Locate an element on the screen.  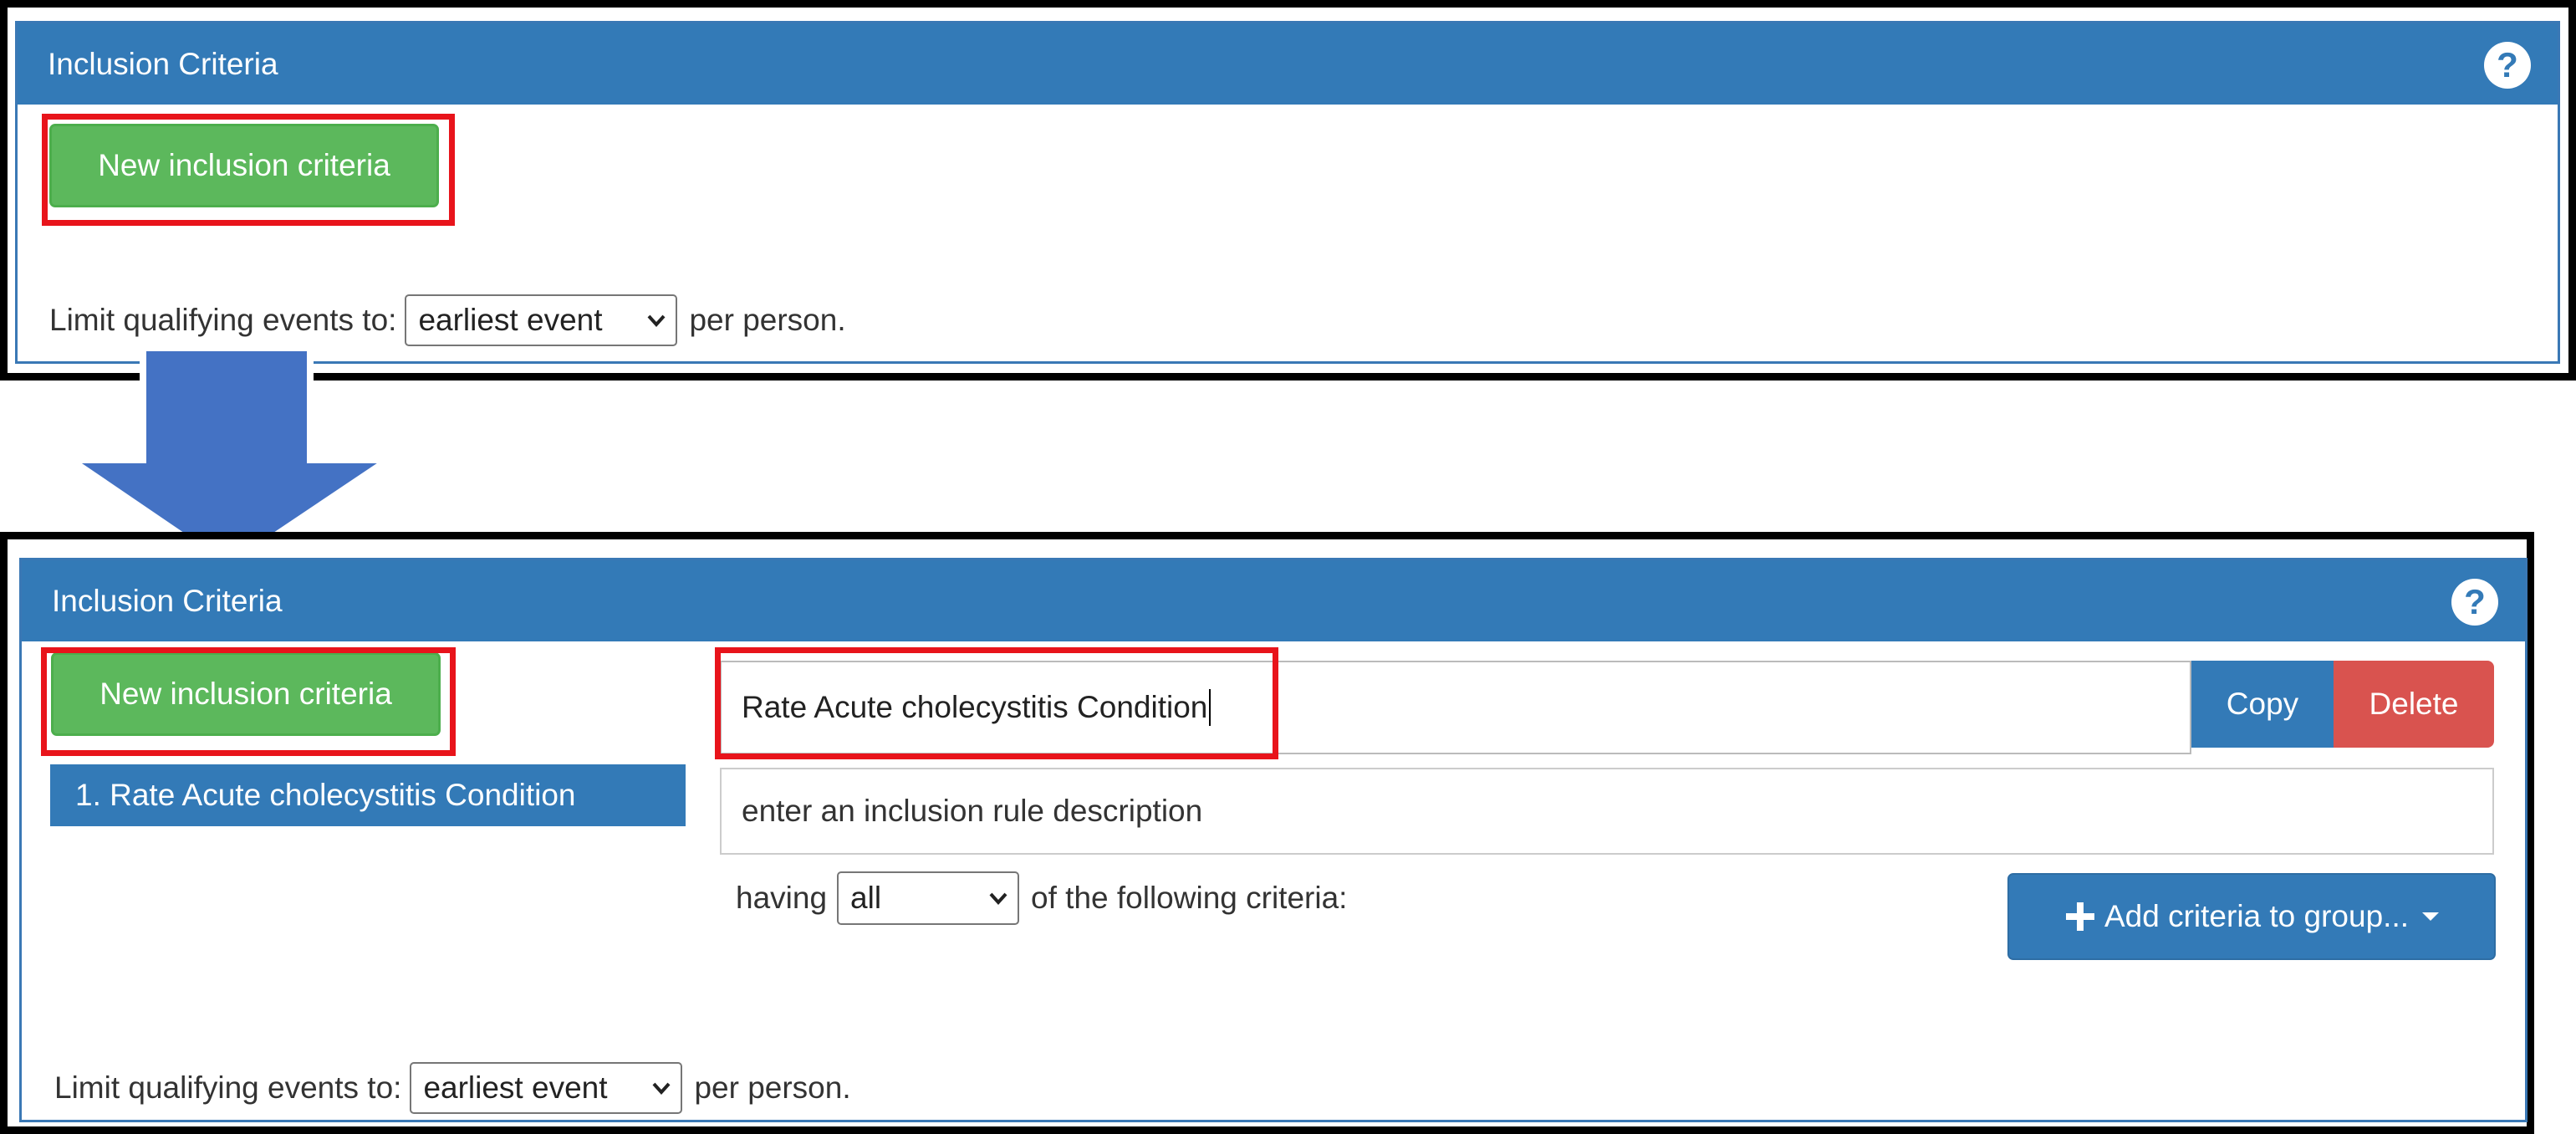
having-row: having all of the following criteria: is located at coordinates (1042, 899).